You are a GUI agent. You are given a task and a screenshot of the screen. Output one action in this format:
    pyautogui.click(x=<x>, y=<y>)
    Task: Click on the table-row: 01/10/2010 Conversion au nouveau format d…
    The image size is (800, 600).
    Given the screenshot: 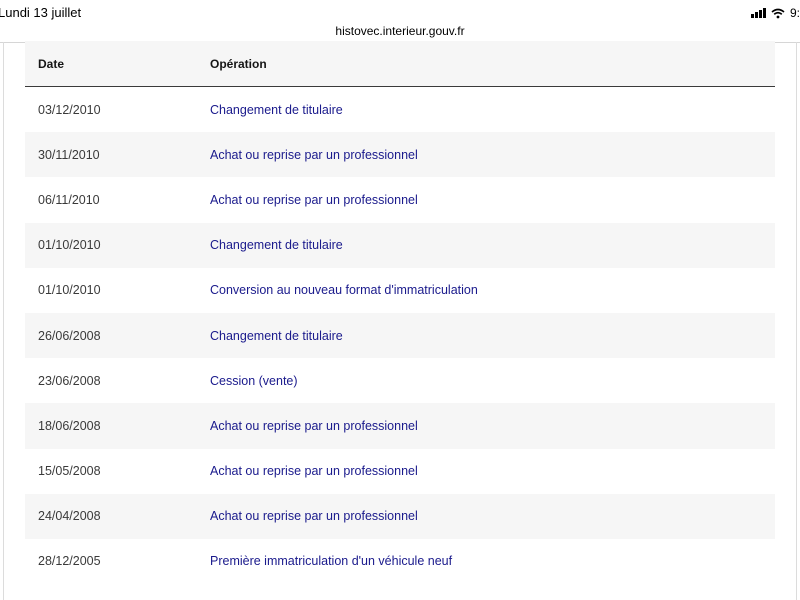 What is the action you would take?
    pyautogui.click(x=400, y=290)
    